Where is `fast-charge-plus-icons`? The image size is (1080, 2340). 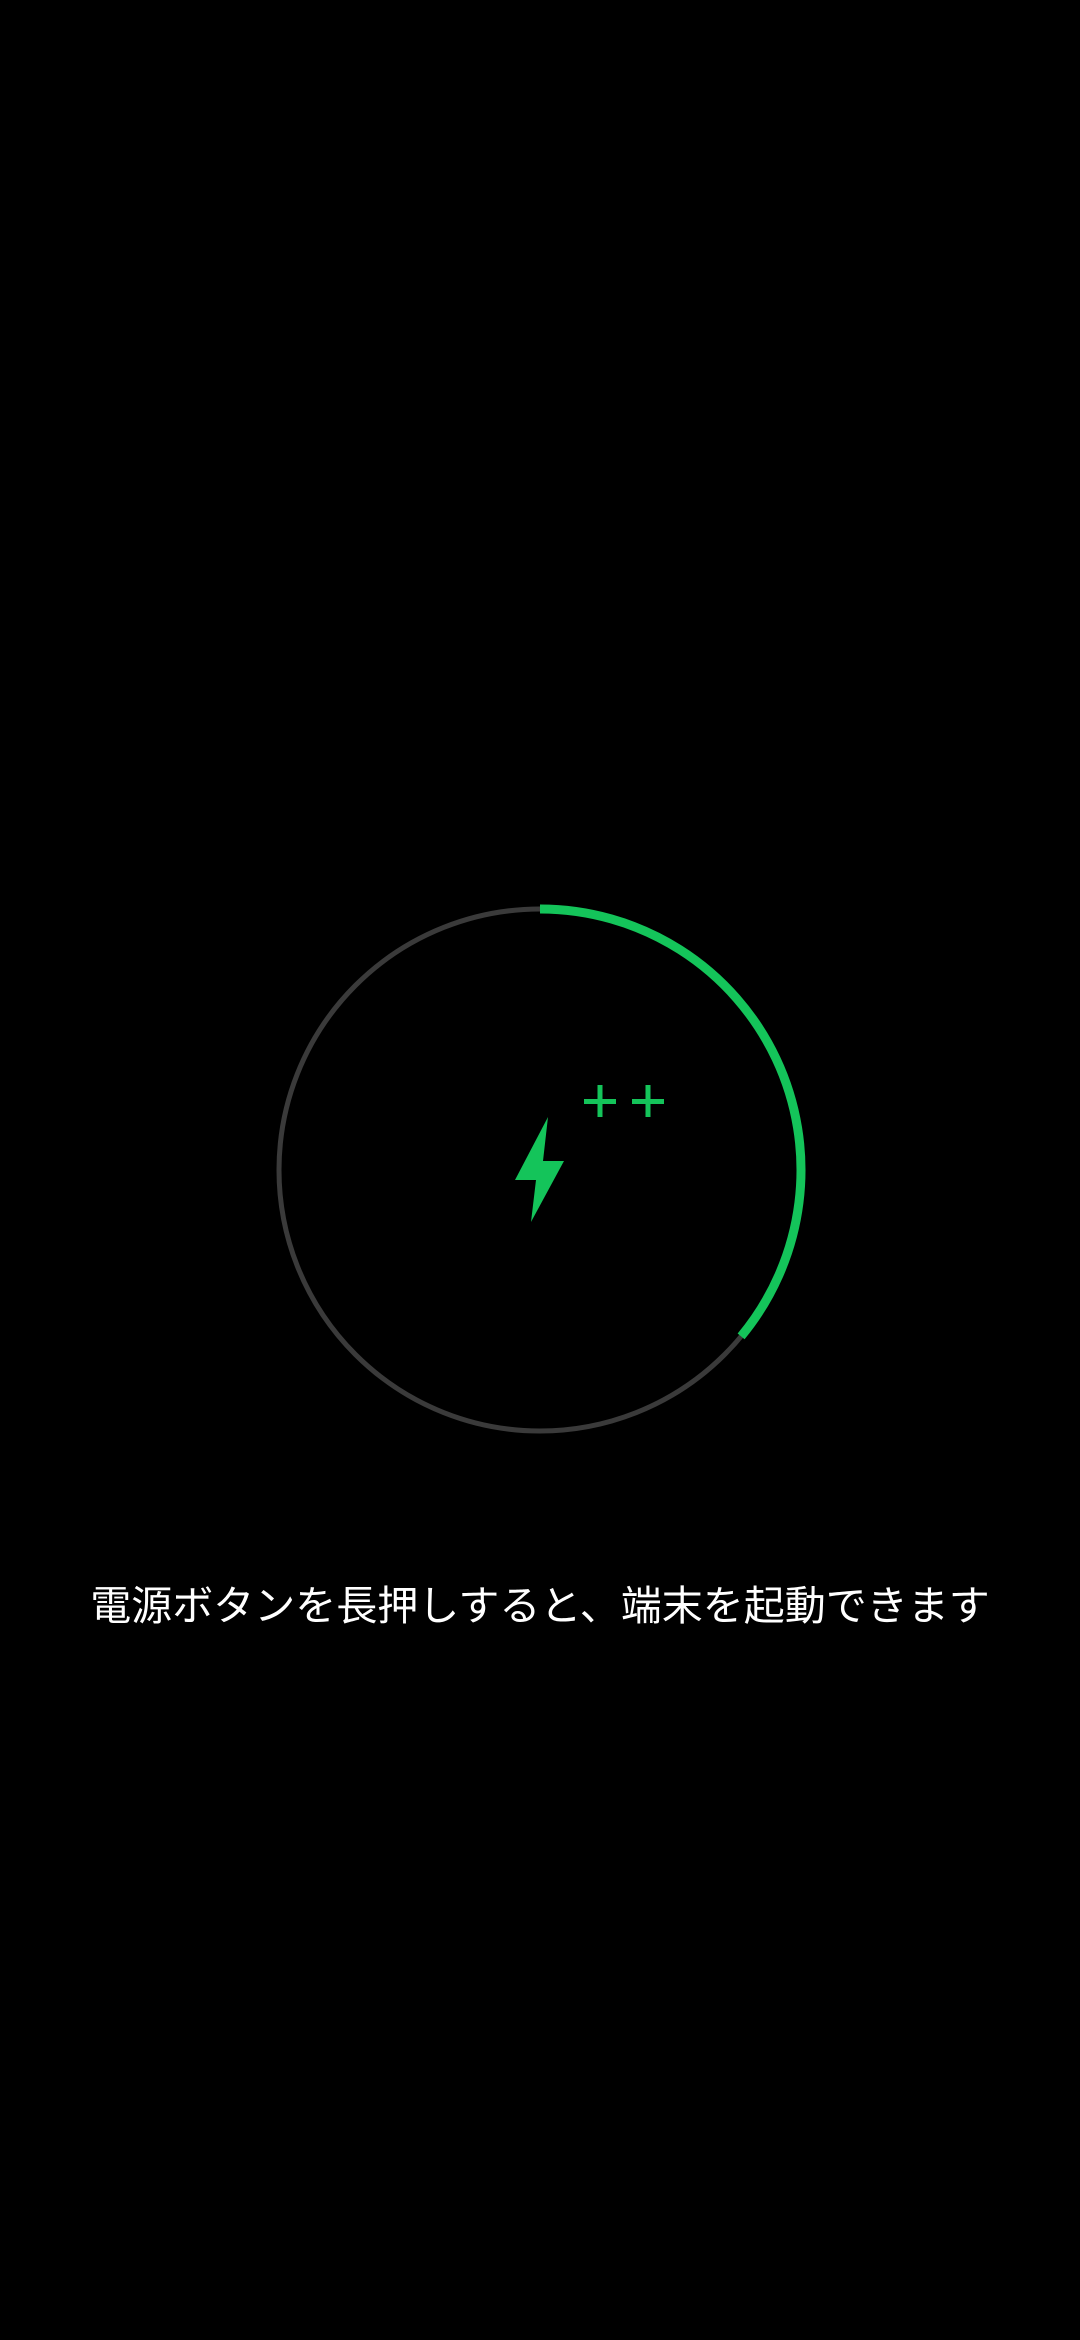 fast-charge-plus-icons is located at coordinates (624, 1101).